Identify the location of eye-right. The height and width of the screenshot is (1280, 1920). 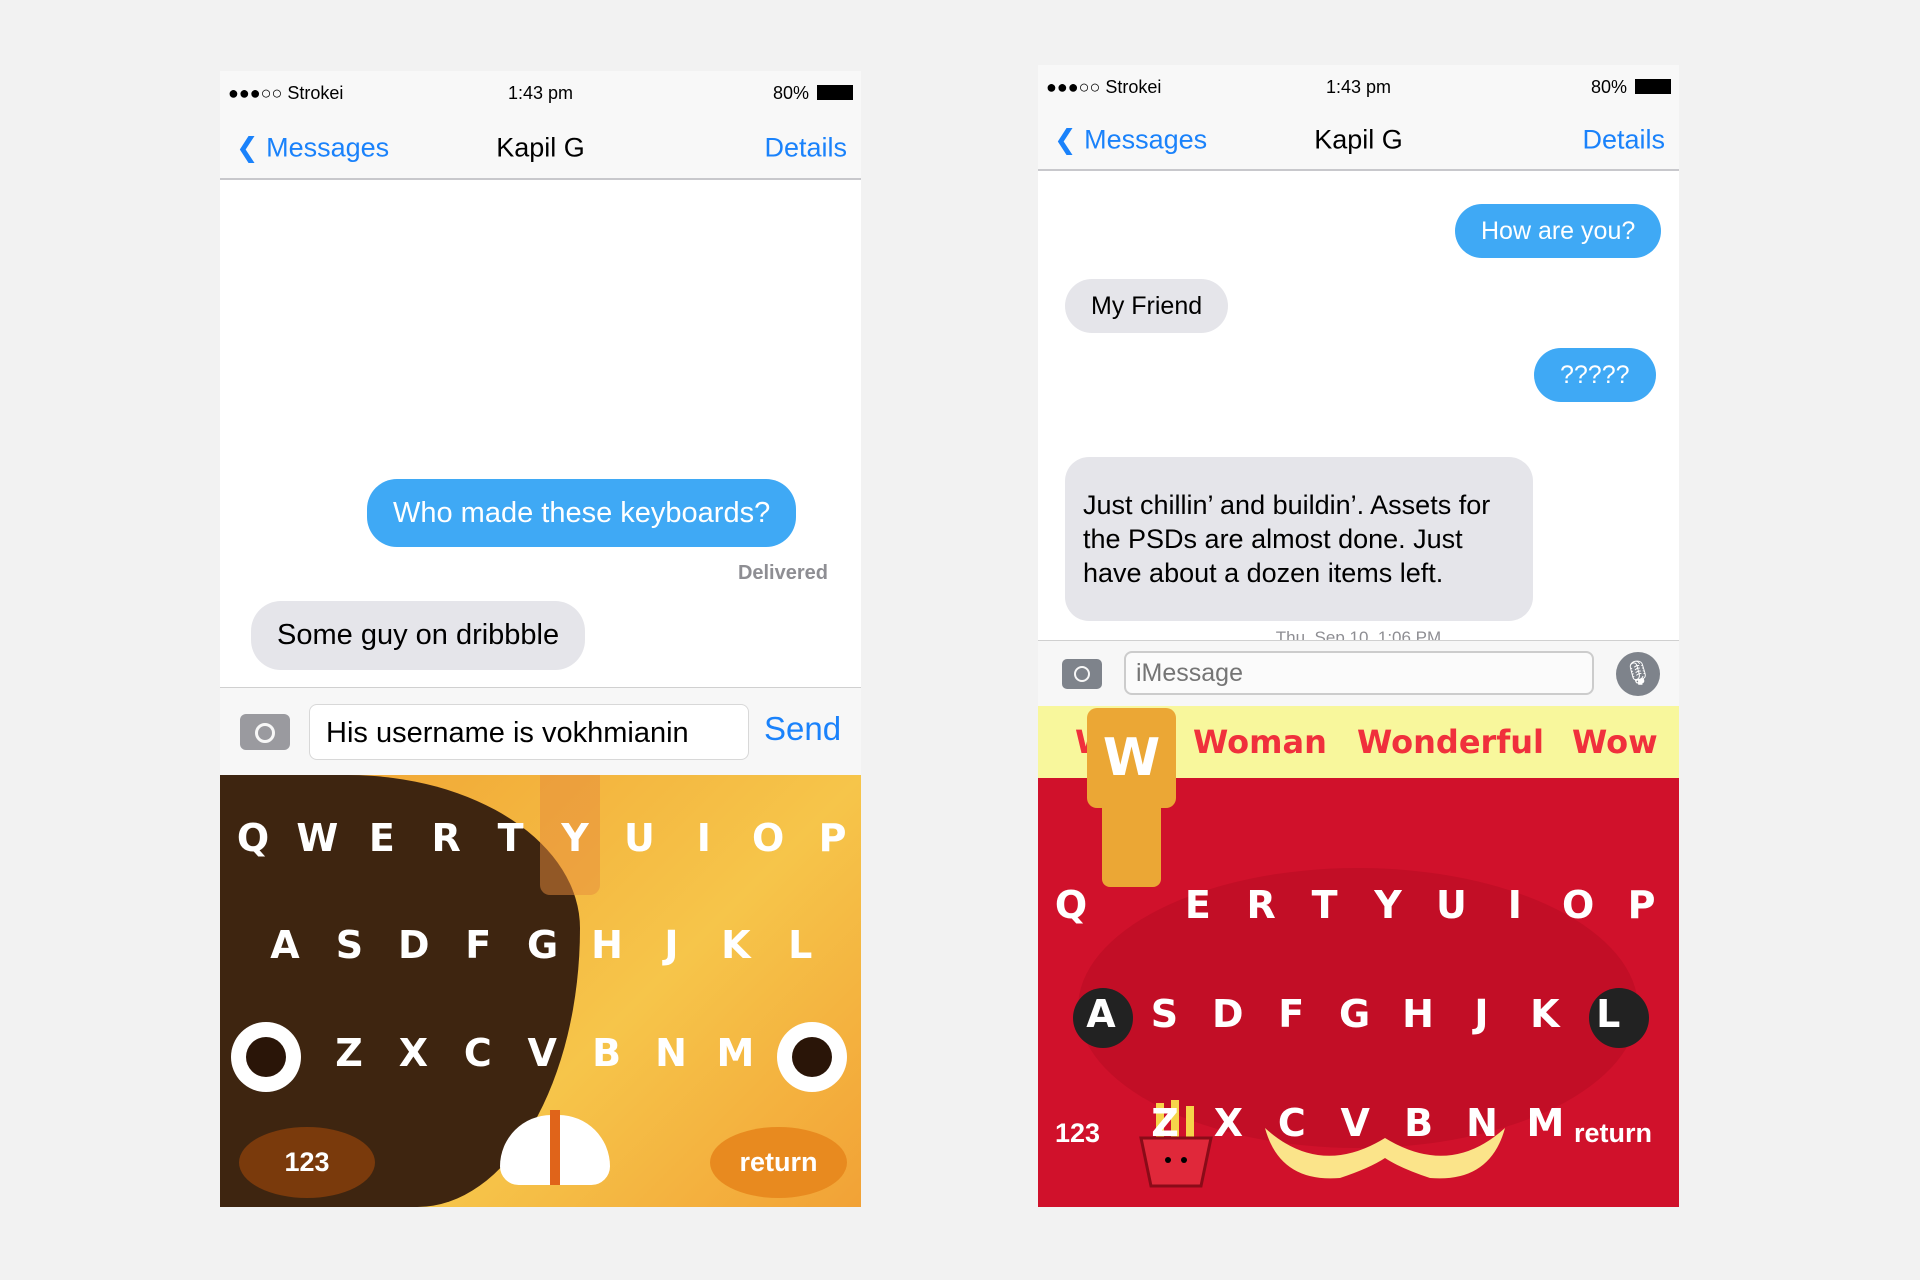
(812, 1057).